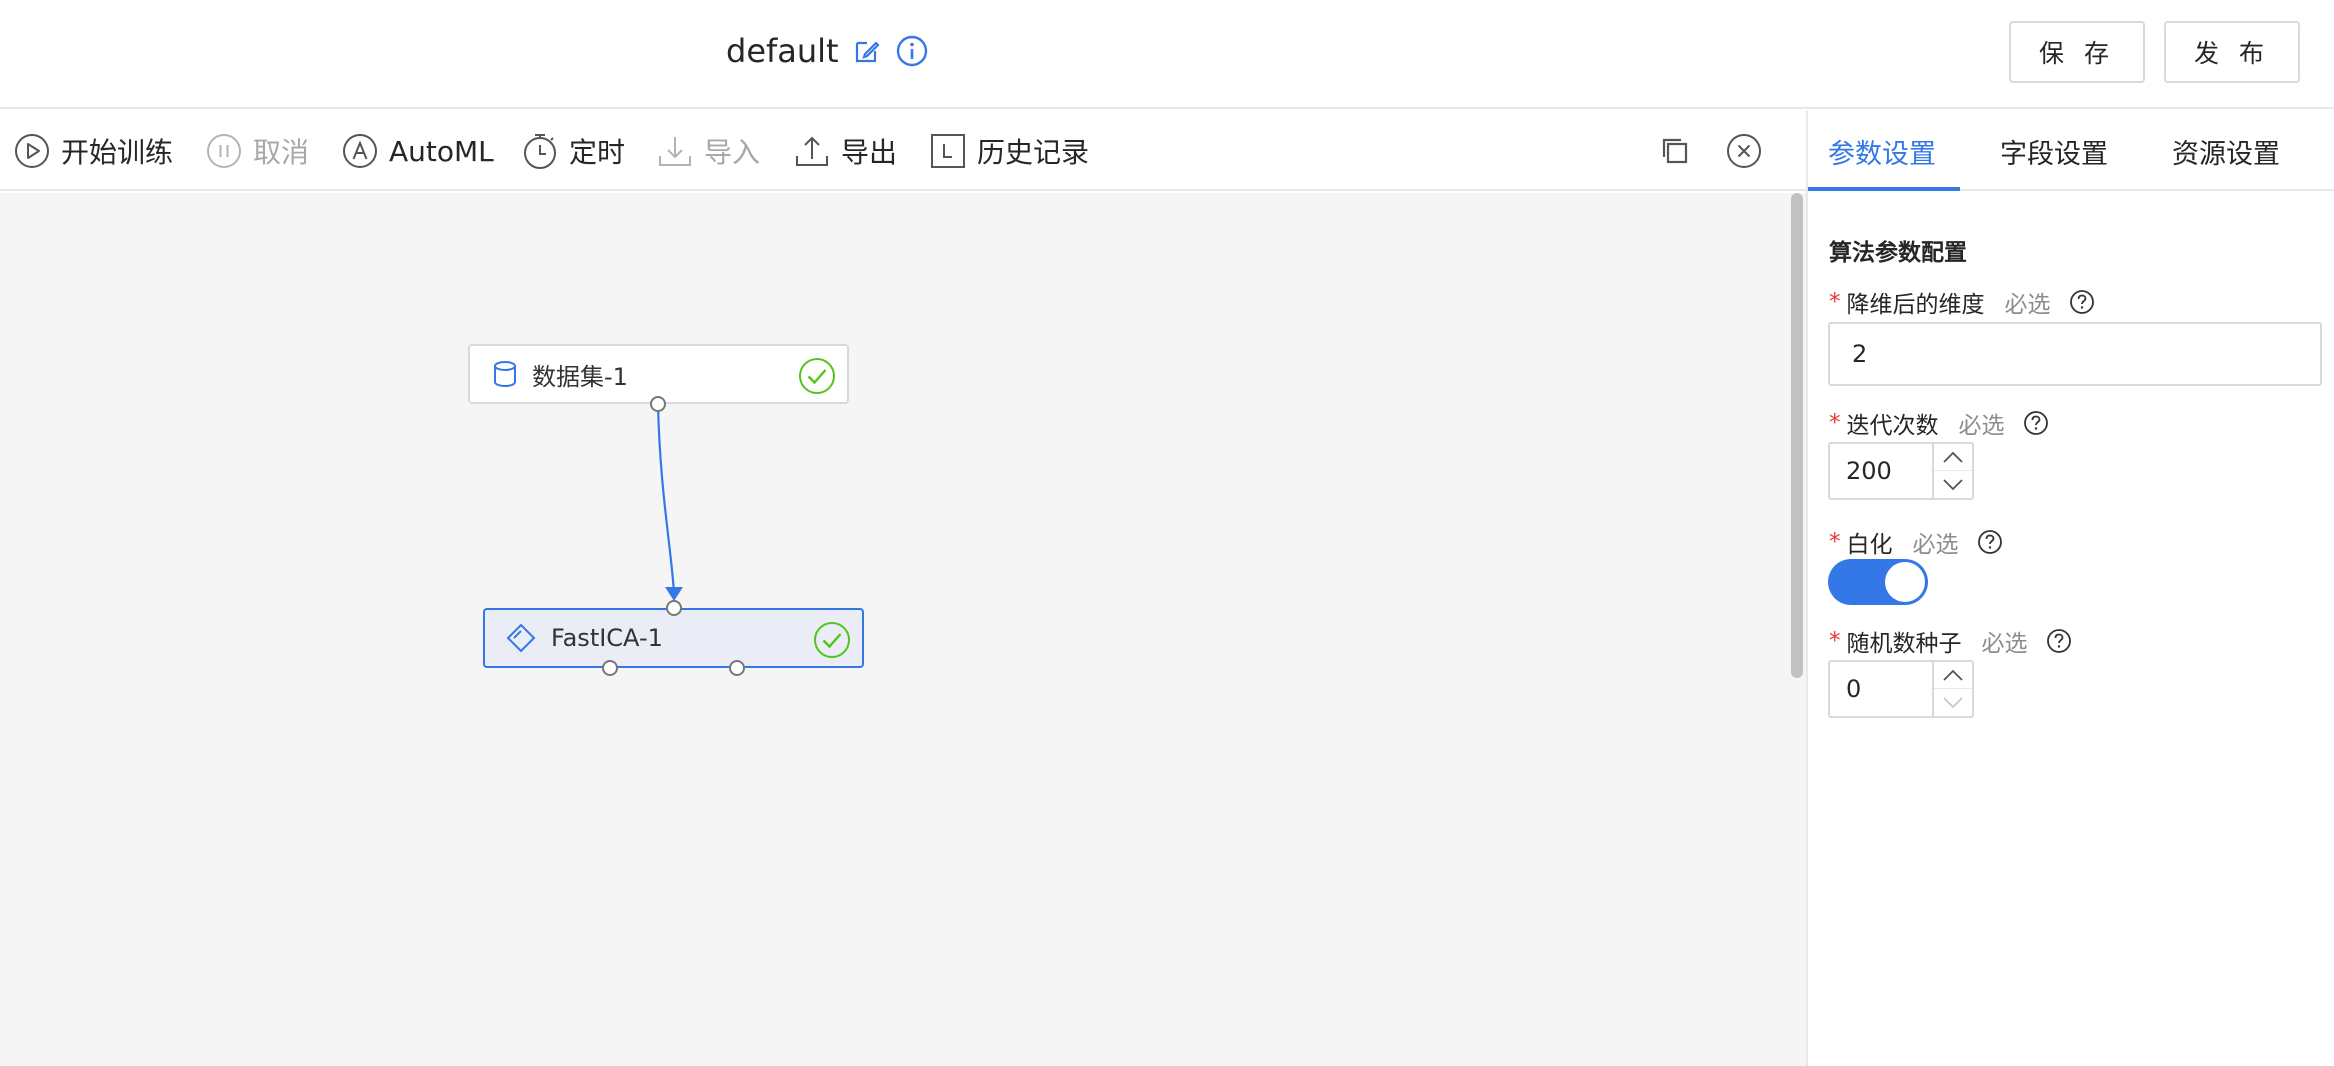 Image resolution: width=2334 pixels, height=1066 pixels. Describe the element at coordinates (1935, 545) in the screenshot. I see `whiten-hint: 必选` at that location.